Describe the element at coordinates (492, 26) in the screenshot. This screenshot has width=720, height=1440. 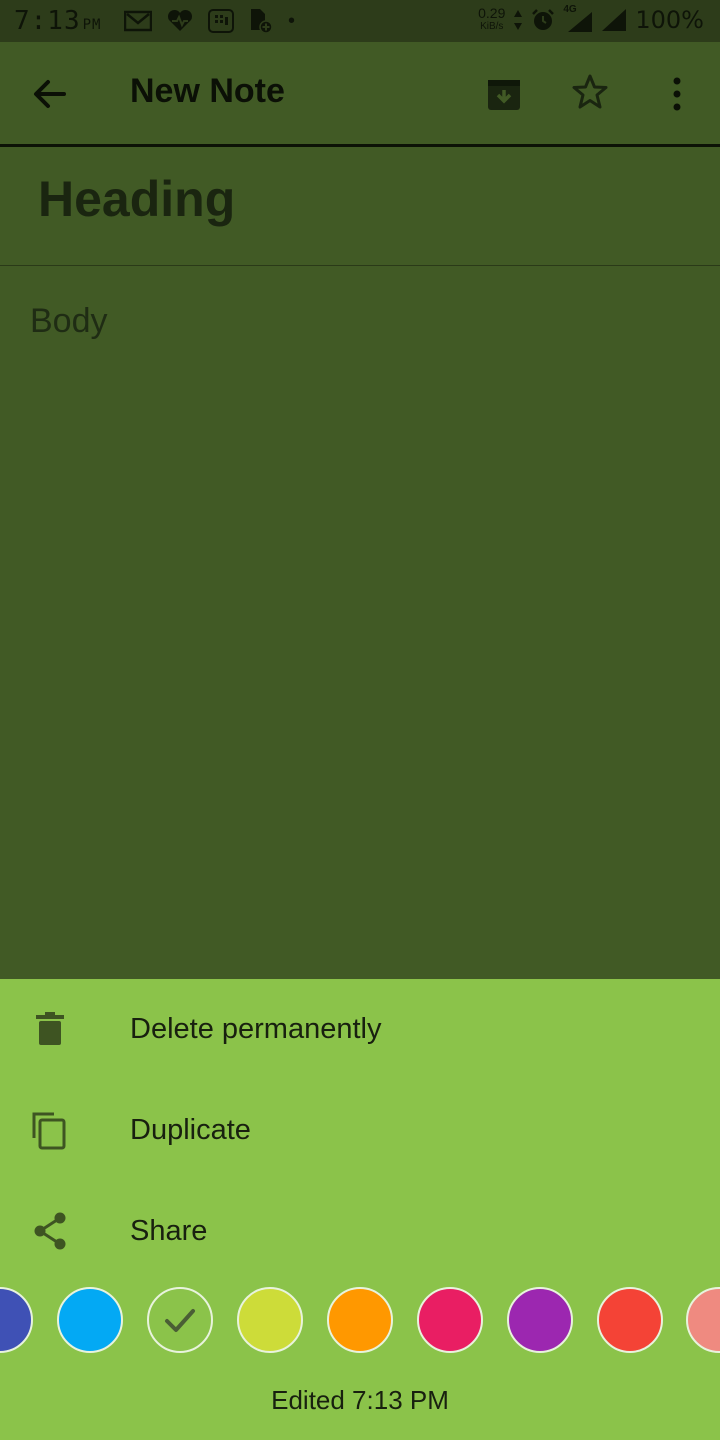
I see `network-speed-unit: KiB/s` at that location.